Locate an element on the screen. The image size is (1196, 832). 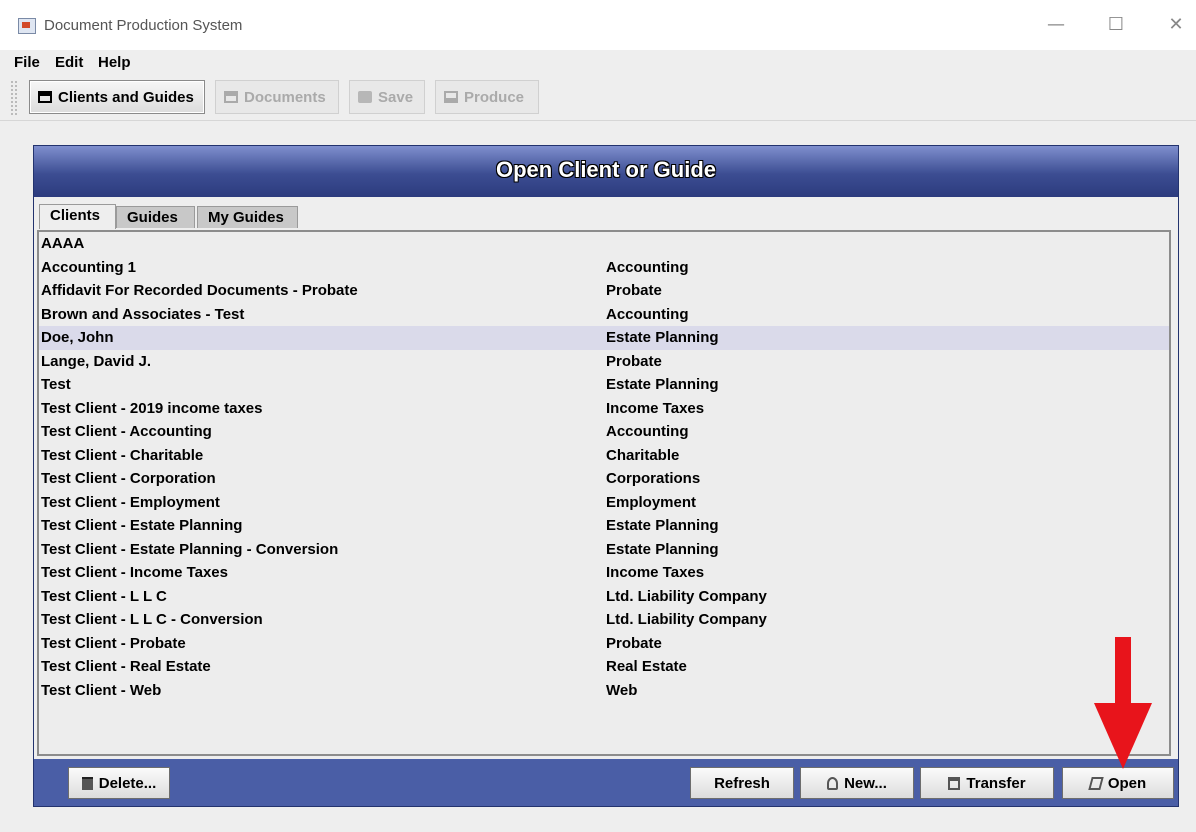
transfer-icon is located at coordinates (954, 783).